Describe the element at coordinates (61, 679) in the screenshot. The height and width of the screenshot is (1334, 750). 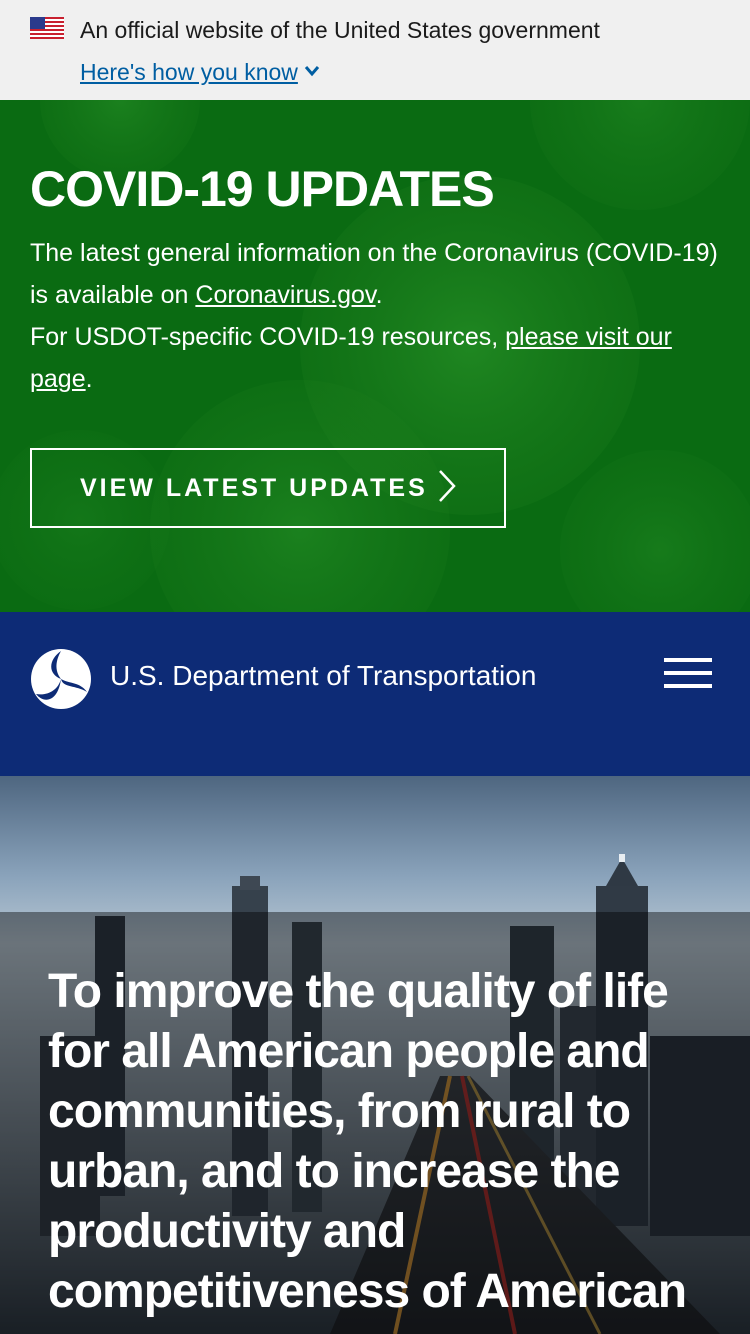
I see `dot-tri-star-logo-icon` at that location.